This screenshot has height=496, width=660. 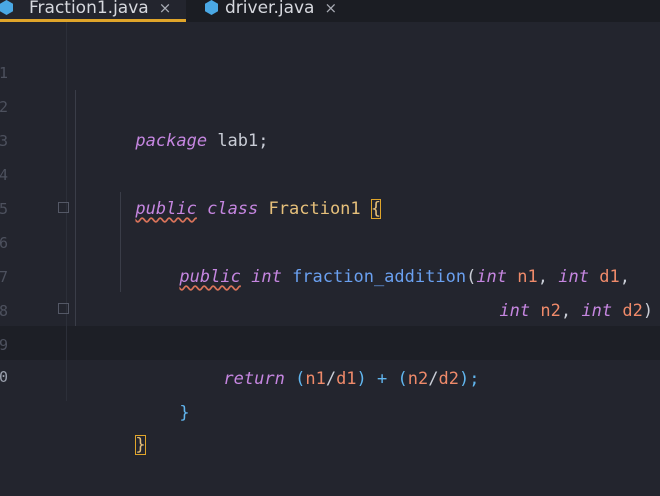 What do you see at coordinates (211, 7) in the screenshot?
I see `java-file-icon` at bounding box center [211, 7].